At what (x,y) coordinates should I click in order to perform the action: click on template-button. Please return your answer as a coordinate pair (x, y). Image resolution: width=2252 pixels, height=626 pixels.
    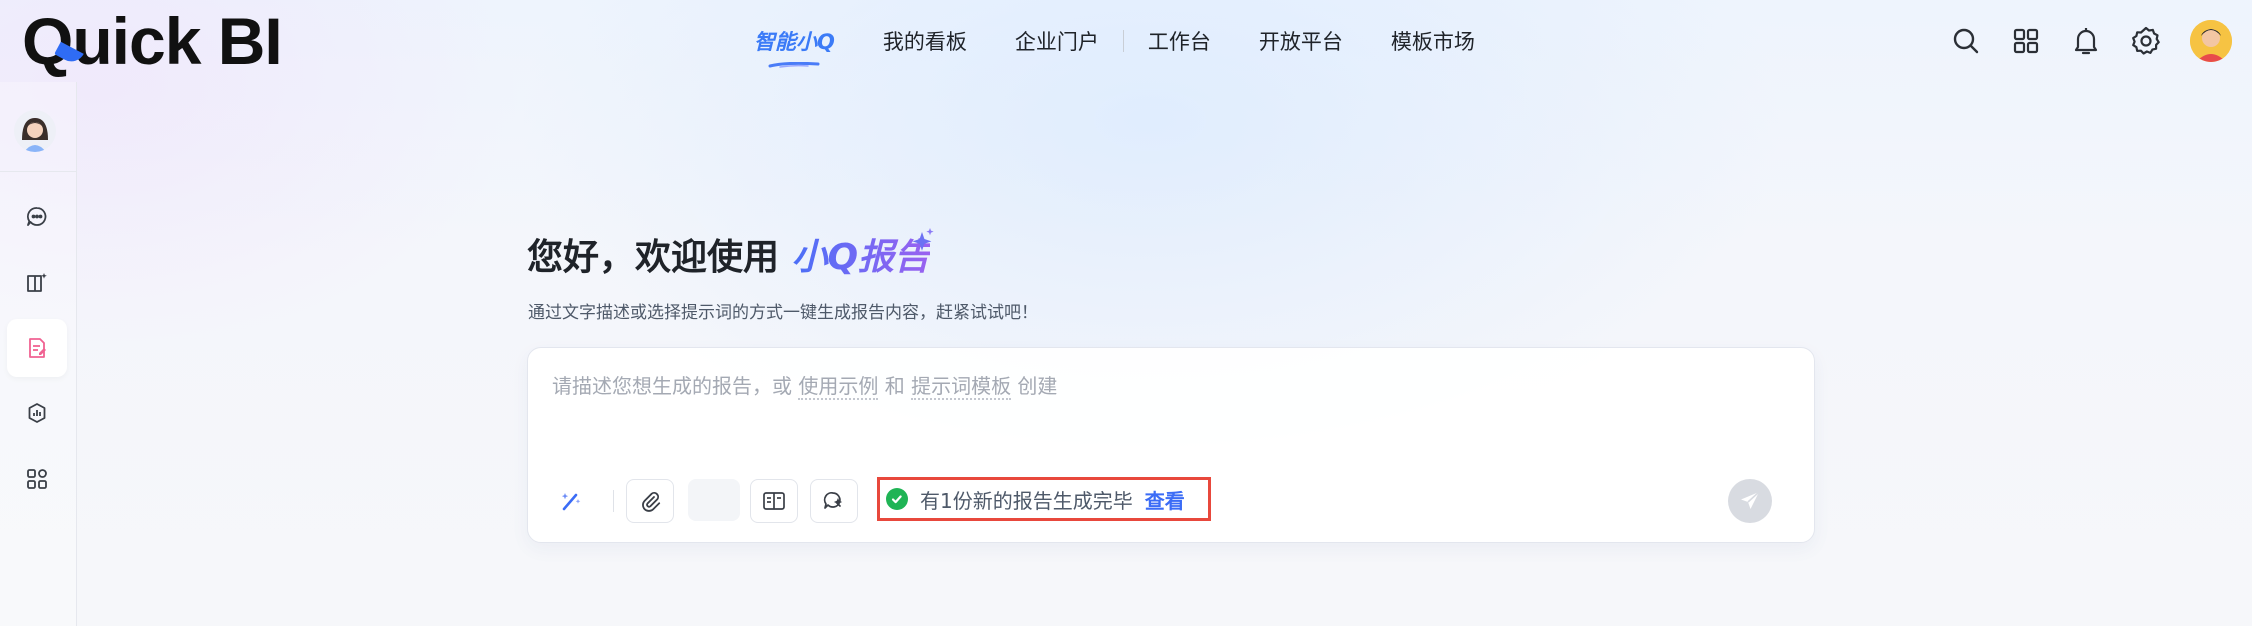
    Looking at the image, I should click on (834, 501).